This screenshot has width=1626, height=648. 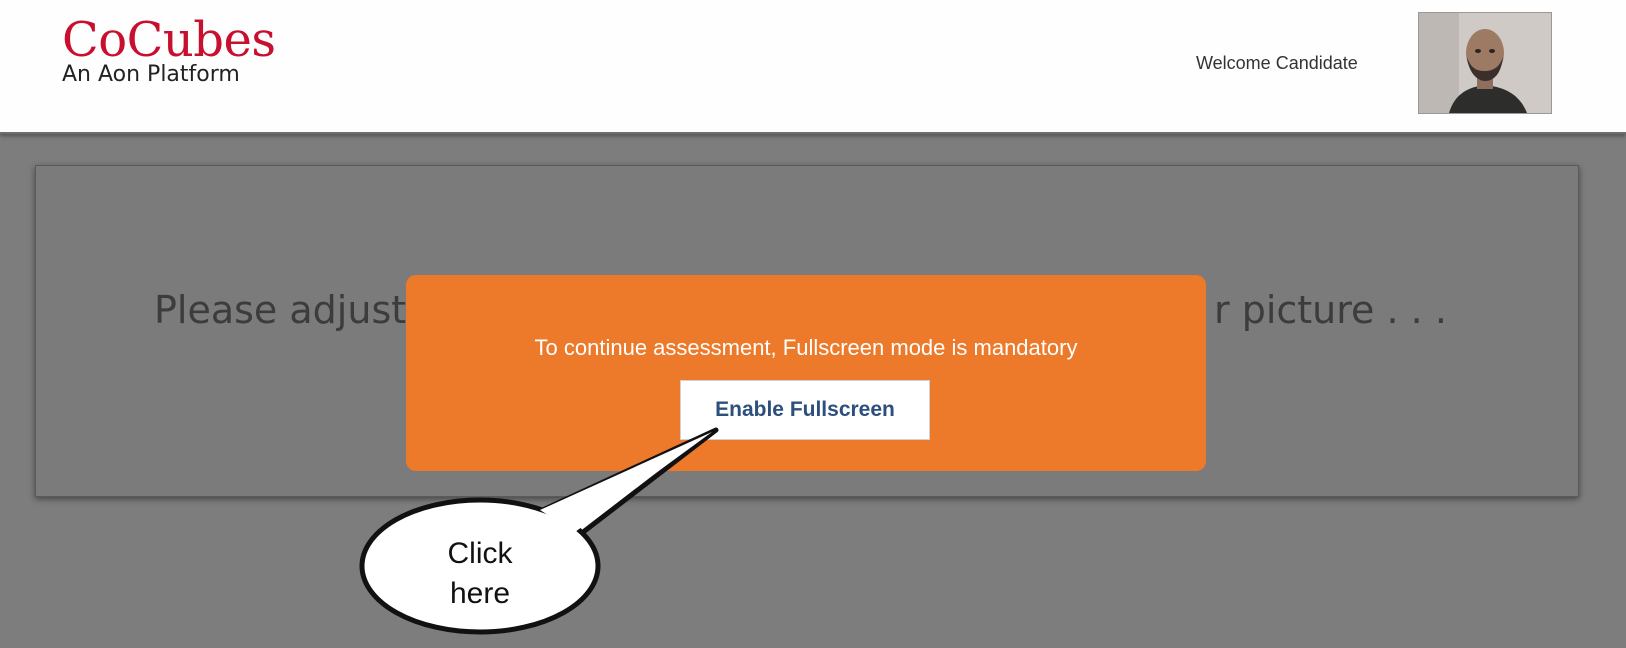 I want to click on callout-line-1: Click, so click(x=480, y=553).